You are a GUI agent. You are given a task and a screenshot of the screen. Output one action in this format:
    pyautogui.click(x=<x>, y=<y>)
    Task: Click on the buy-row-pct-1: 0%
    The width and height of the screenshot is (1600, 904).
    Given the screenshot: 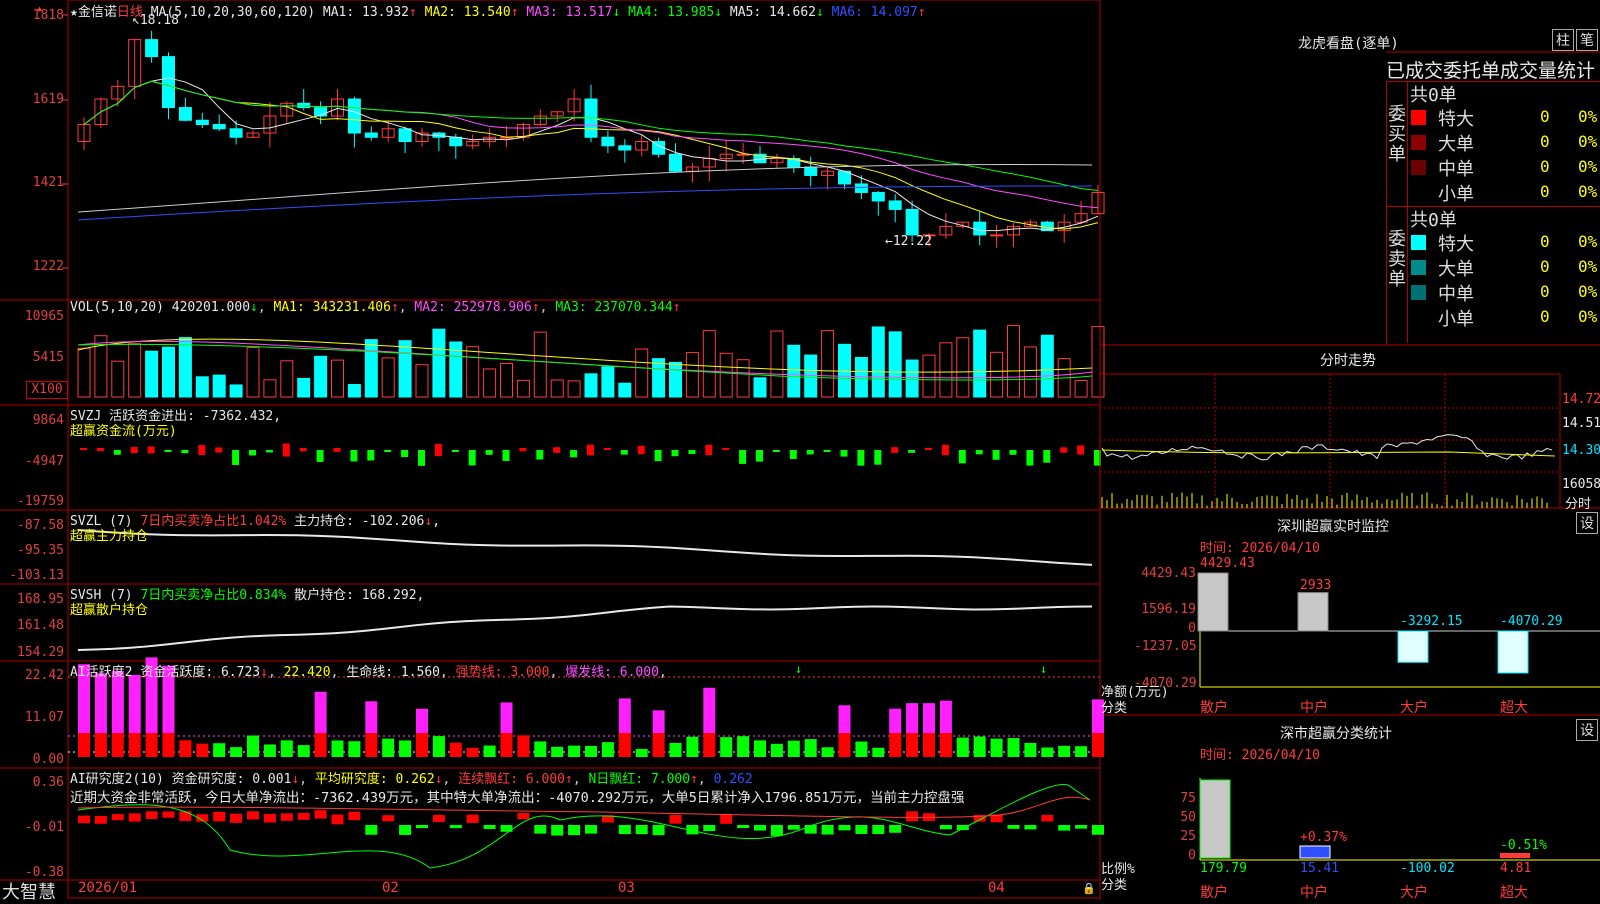 What is the action you would take?
    pyautogui.click(x=1588, y=116)
    